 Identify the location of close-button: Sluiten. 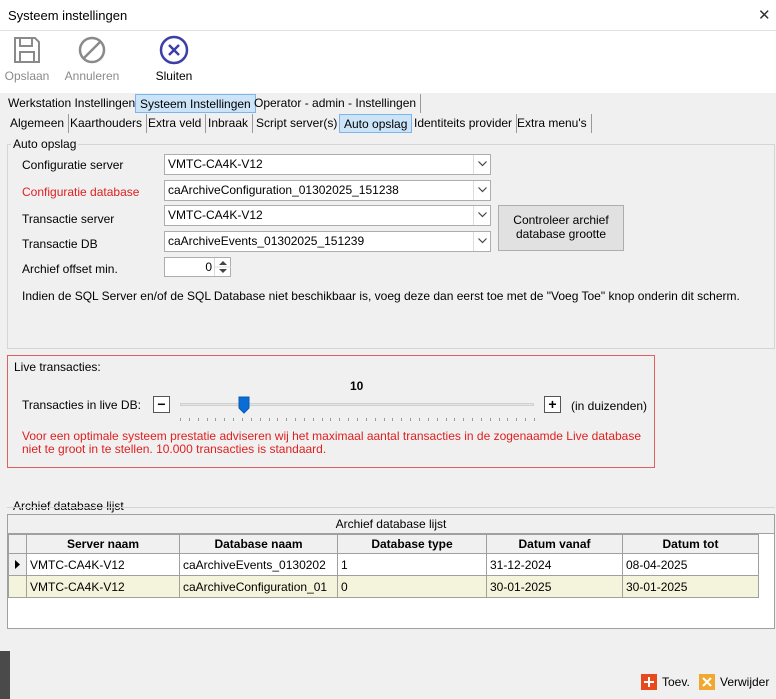
(174, 59).